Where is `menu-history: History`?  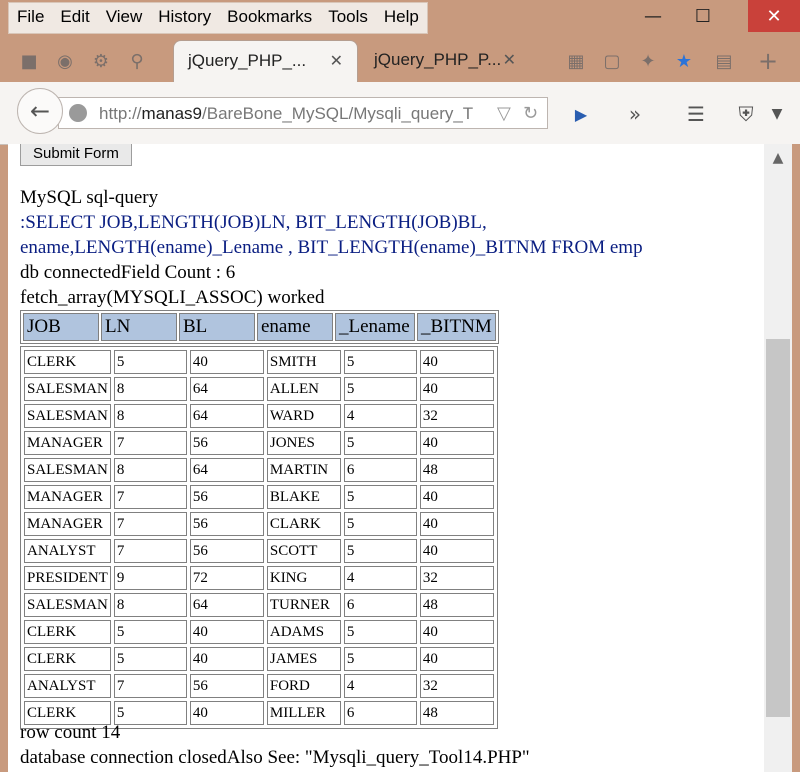
menu-history: History is located at coordinates (184, 18).